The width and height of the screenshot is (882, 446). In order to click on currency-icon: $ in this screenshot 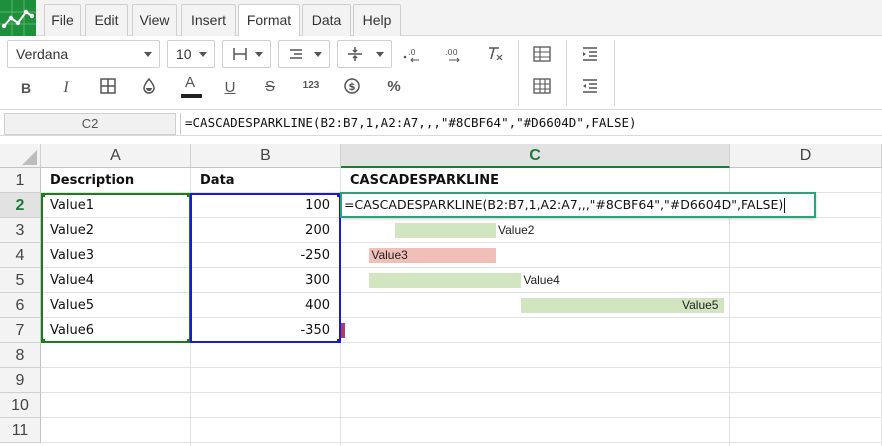, I will do `click(352, 86)`.